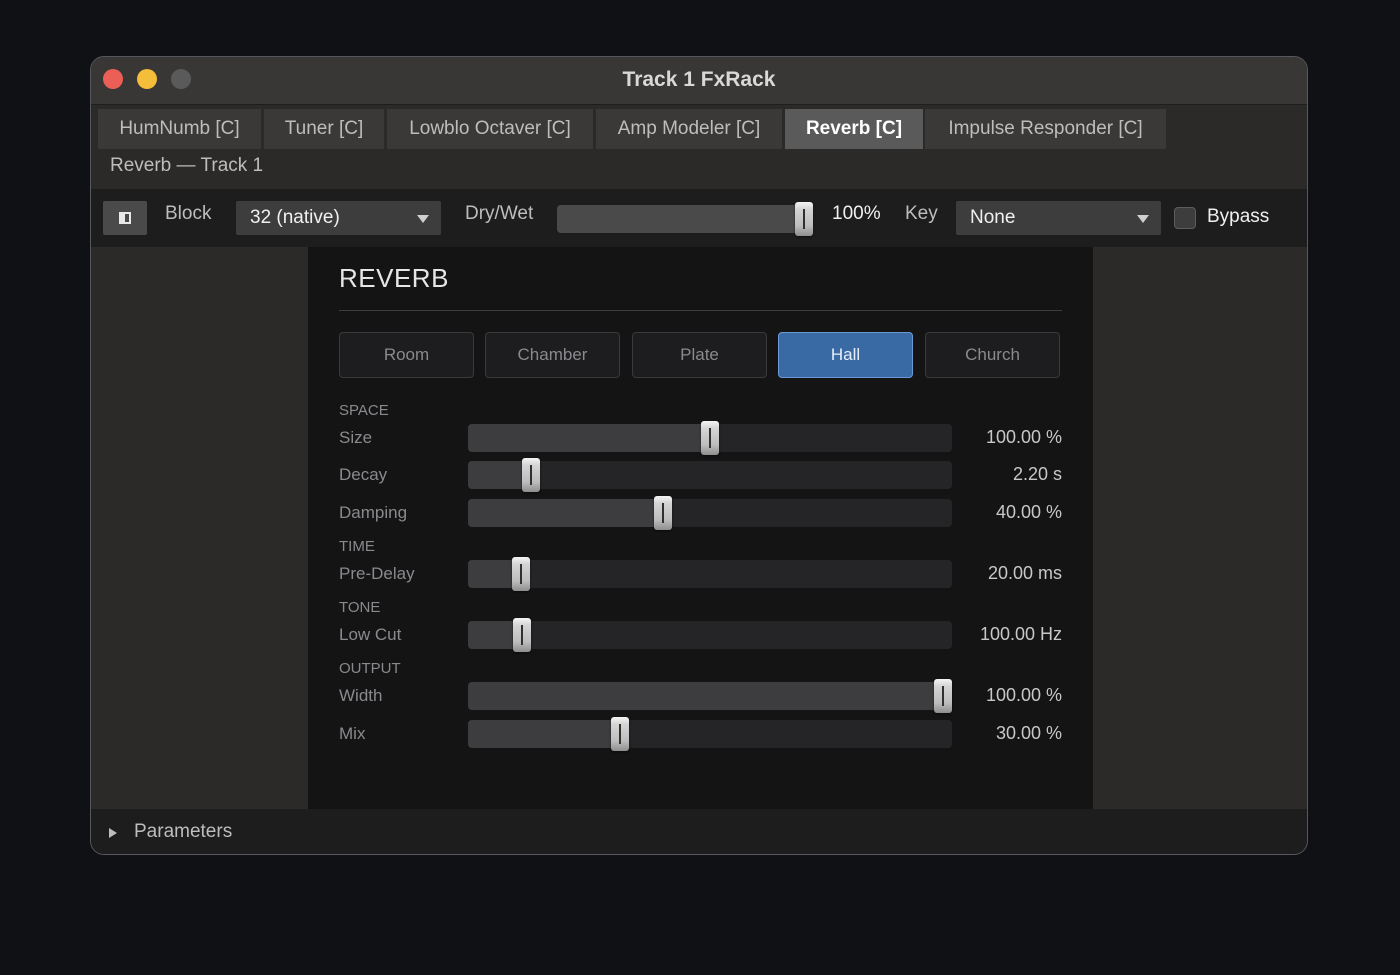 Image resolution: width=1400 pixels, height=975 pixels. I want to click on window-title: Track 1 FxRack, so click(699, 79).